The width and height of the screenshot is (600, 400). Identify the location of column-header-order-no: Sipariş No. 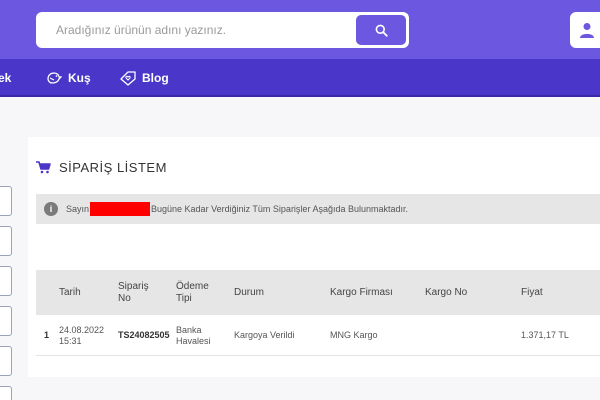
(133, 292).